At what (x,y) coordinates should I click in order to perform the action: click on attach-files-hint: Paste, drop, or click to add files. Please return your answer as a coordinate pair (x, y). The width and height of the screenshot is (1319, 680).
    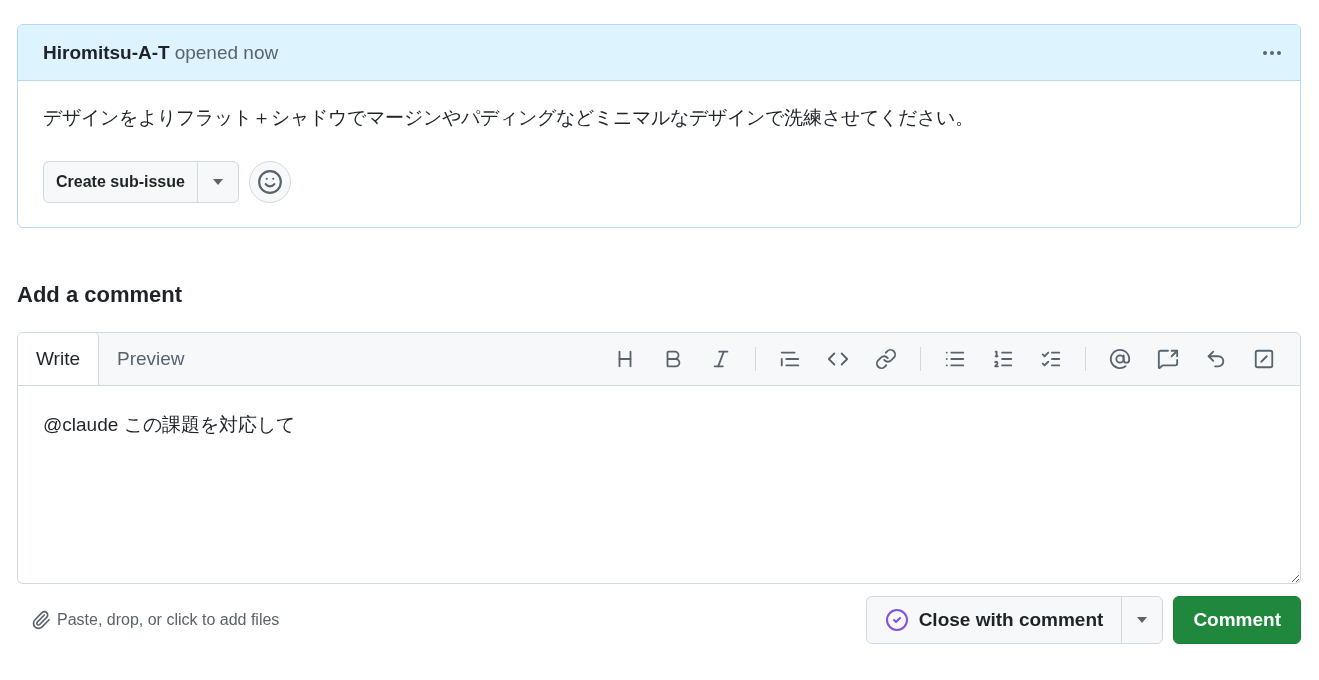
    Looking at the image, I should click on (168, 620).